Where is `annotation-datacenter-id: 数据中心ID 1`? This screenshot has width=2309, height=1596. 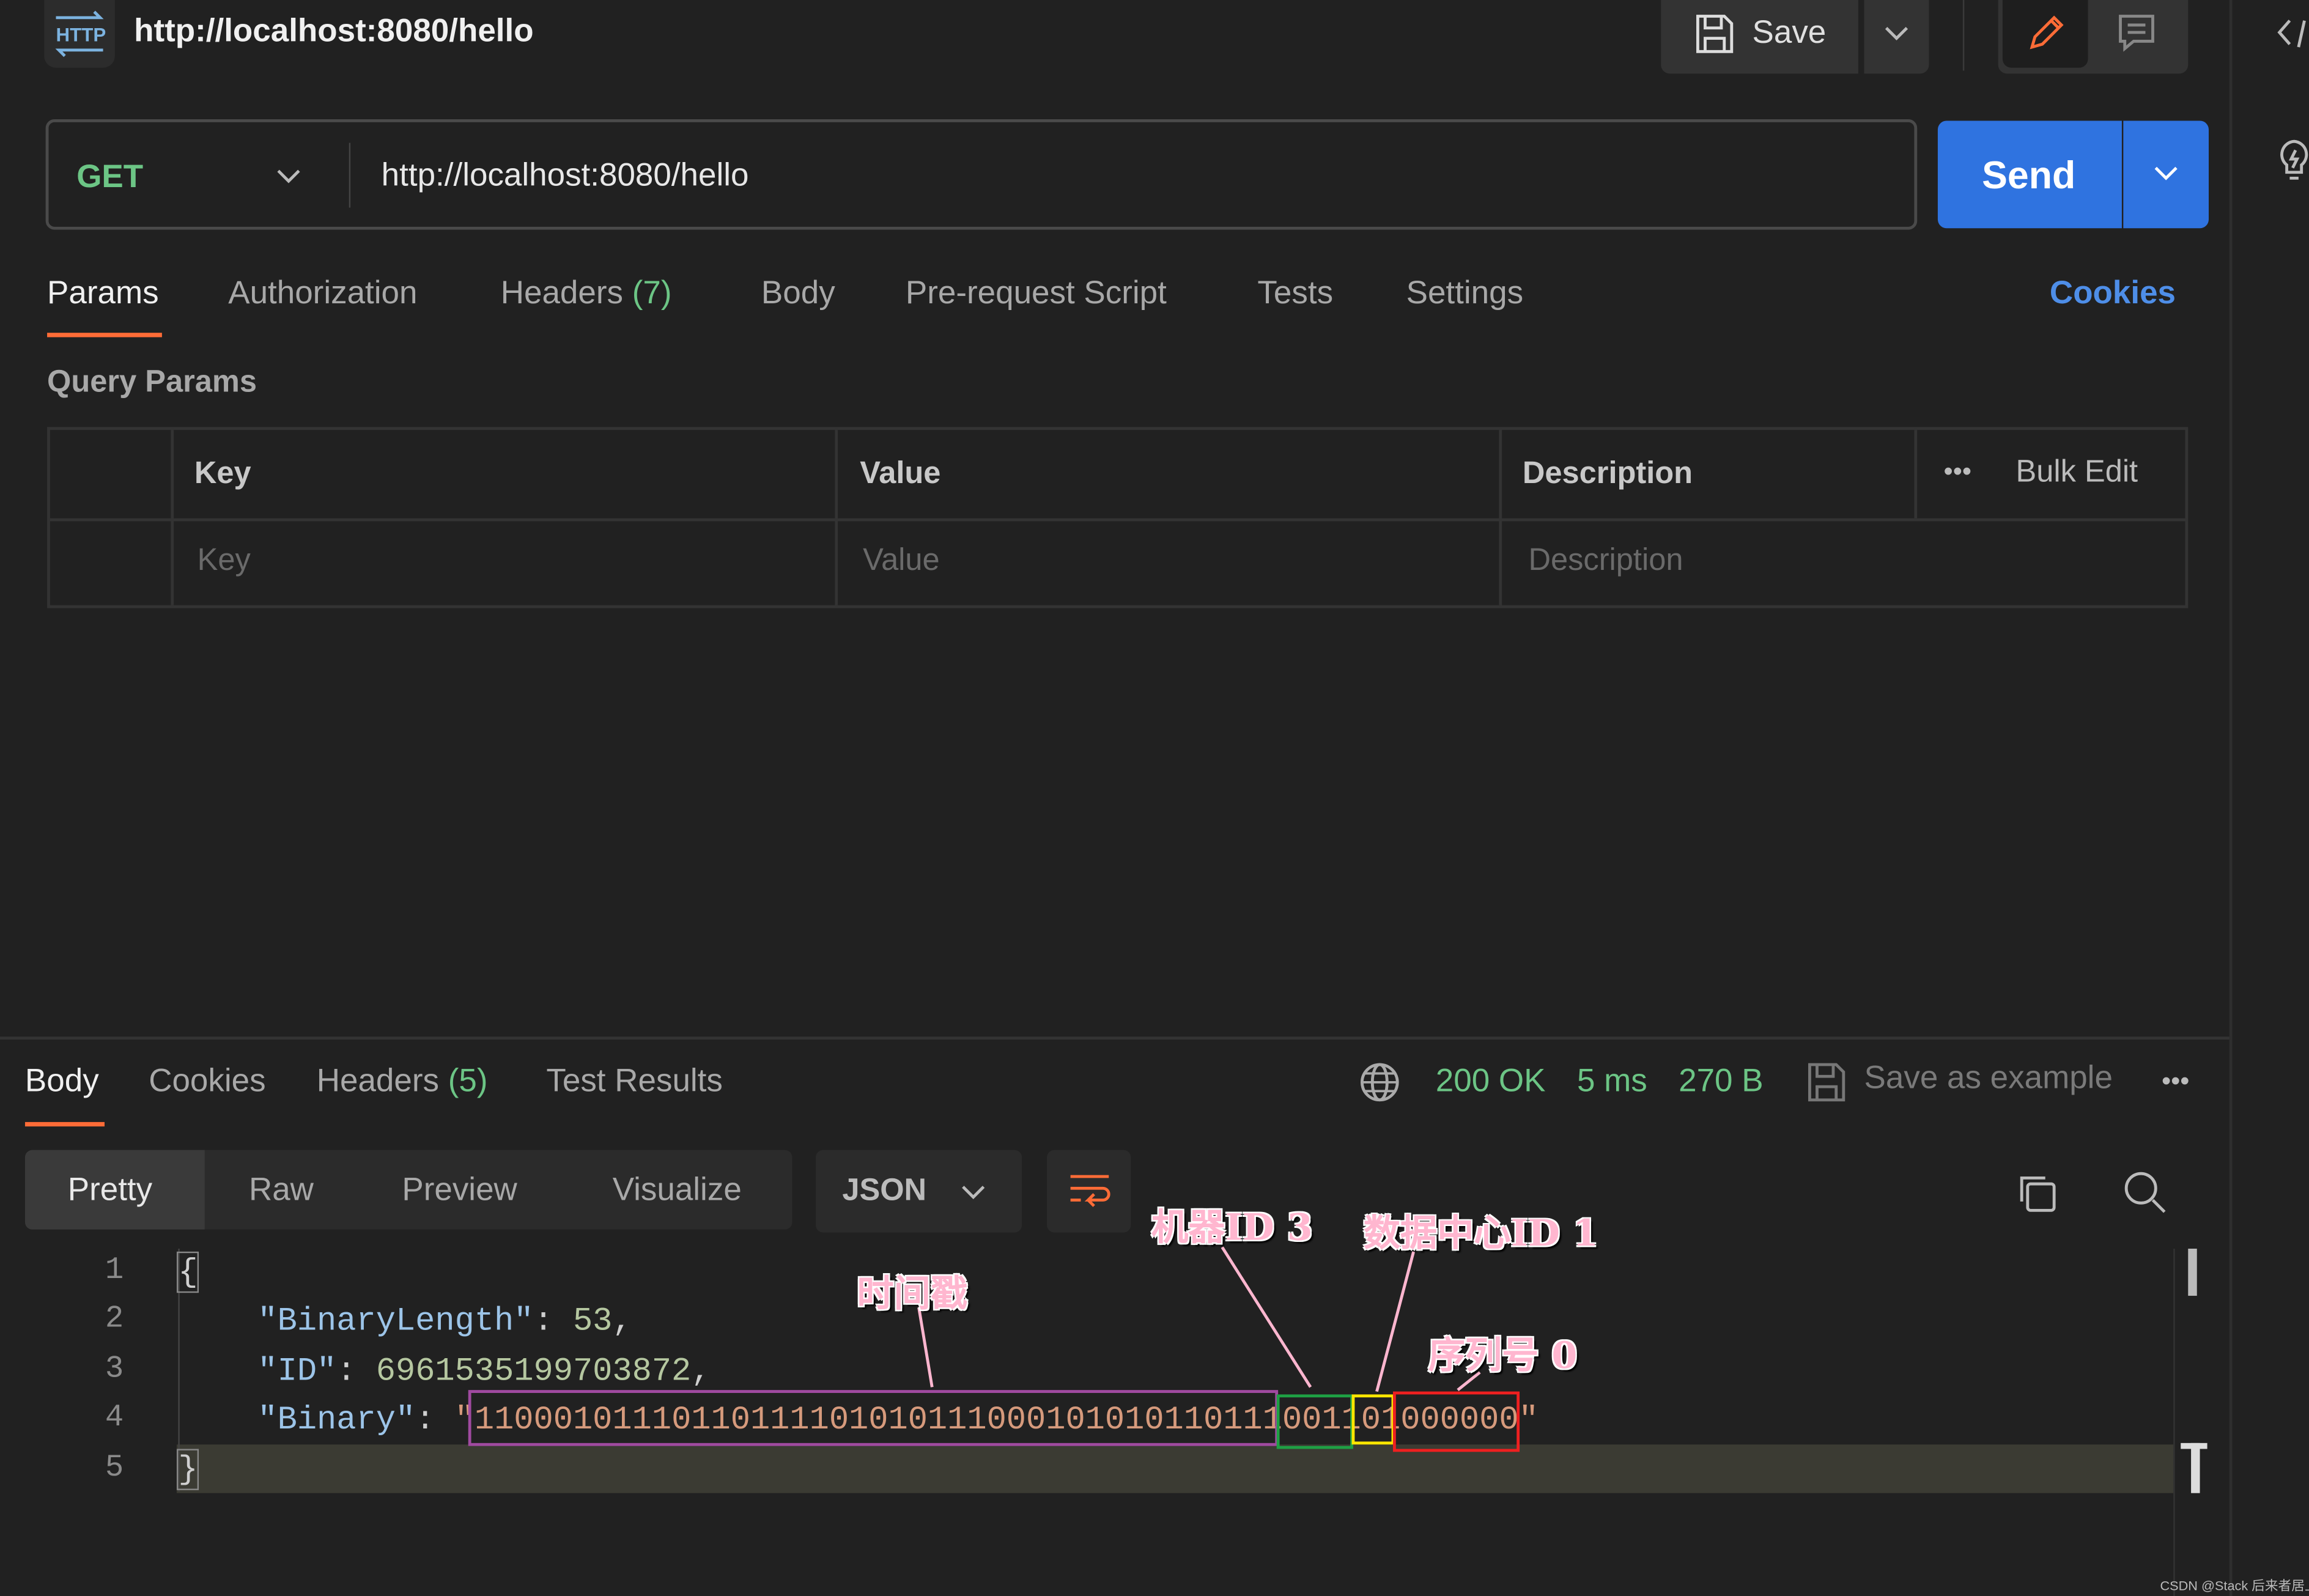
annotation-datacenter-id: 数据中心ID 1 is located at coordinates (1480, 1233).